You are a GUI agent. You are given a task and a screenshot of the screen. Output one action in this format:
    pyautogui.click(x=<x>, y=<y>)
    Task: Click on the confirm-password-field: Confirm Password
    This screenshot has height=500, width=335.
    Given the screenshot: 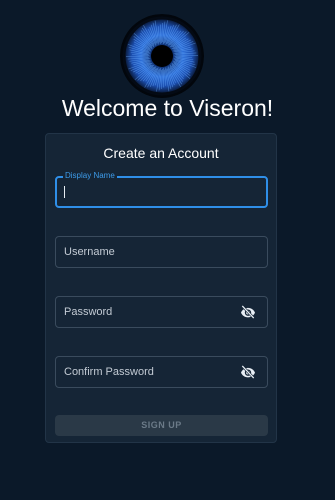 What is the action you would take?
    pyautogui.click(x=161, y=372)
    